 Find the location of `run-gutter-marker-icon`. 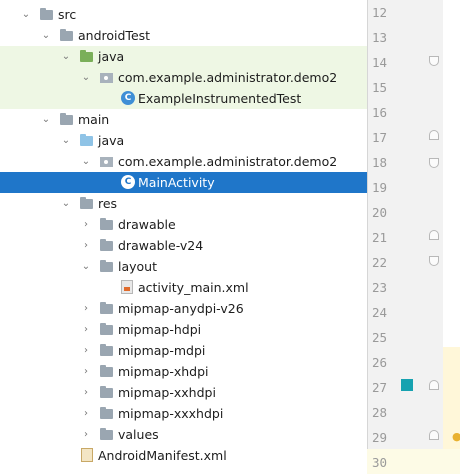

run-gutter-marker-icon is located at coordinates (407, 385).